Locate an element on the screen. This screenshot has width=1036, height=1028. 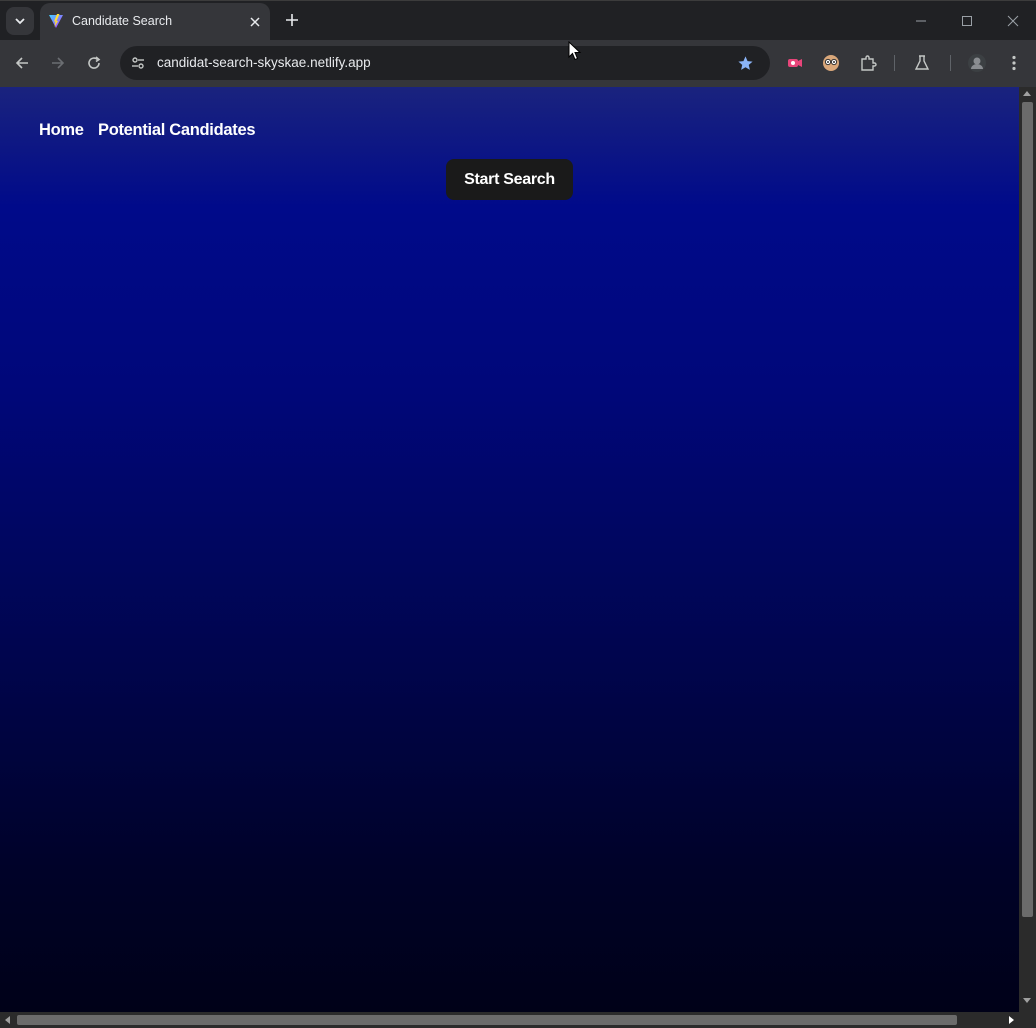
close-window-button is located at coordinates (1013, 21).